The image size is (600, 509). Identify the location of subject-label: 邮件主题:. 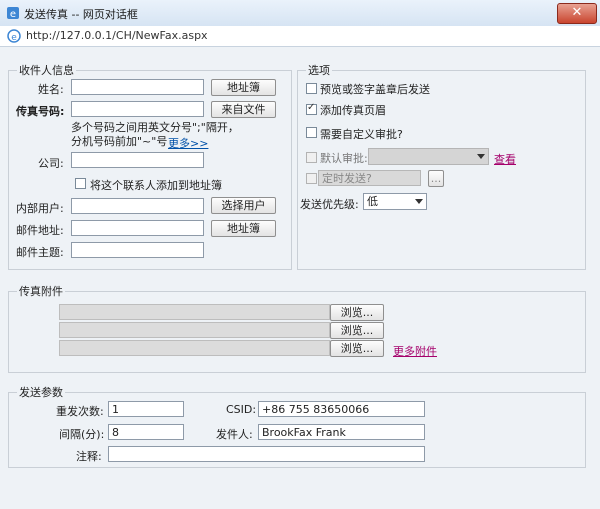
(40, 252).